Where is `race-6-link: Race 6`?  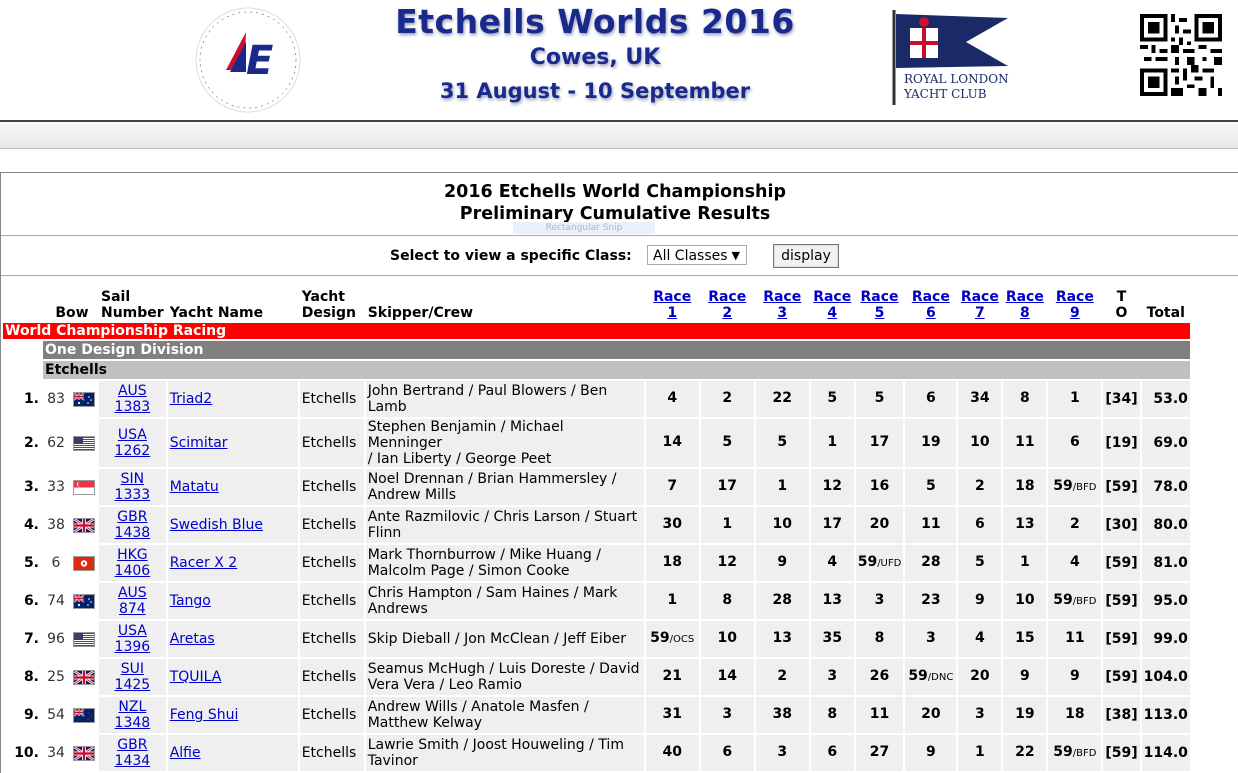 race-6-link: Race 6 is located at coordinates (930, 305).